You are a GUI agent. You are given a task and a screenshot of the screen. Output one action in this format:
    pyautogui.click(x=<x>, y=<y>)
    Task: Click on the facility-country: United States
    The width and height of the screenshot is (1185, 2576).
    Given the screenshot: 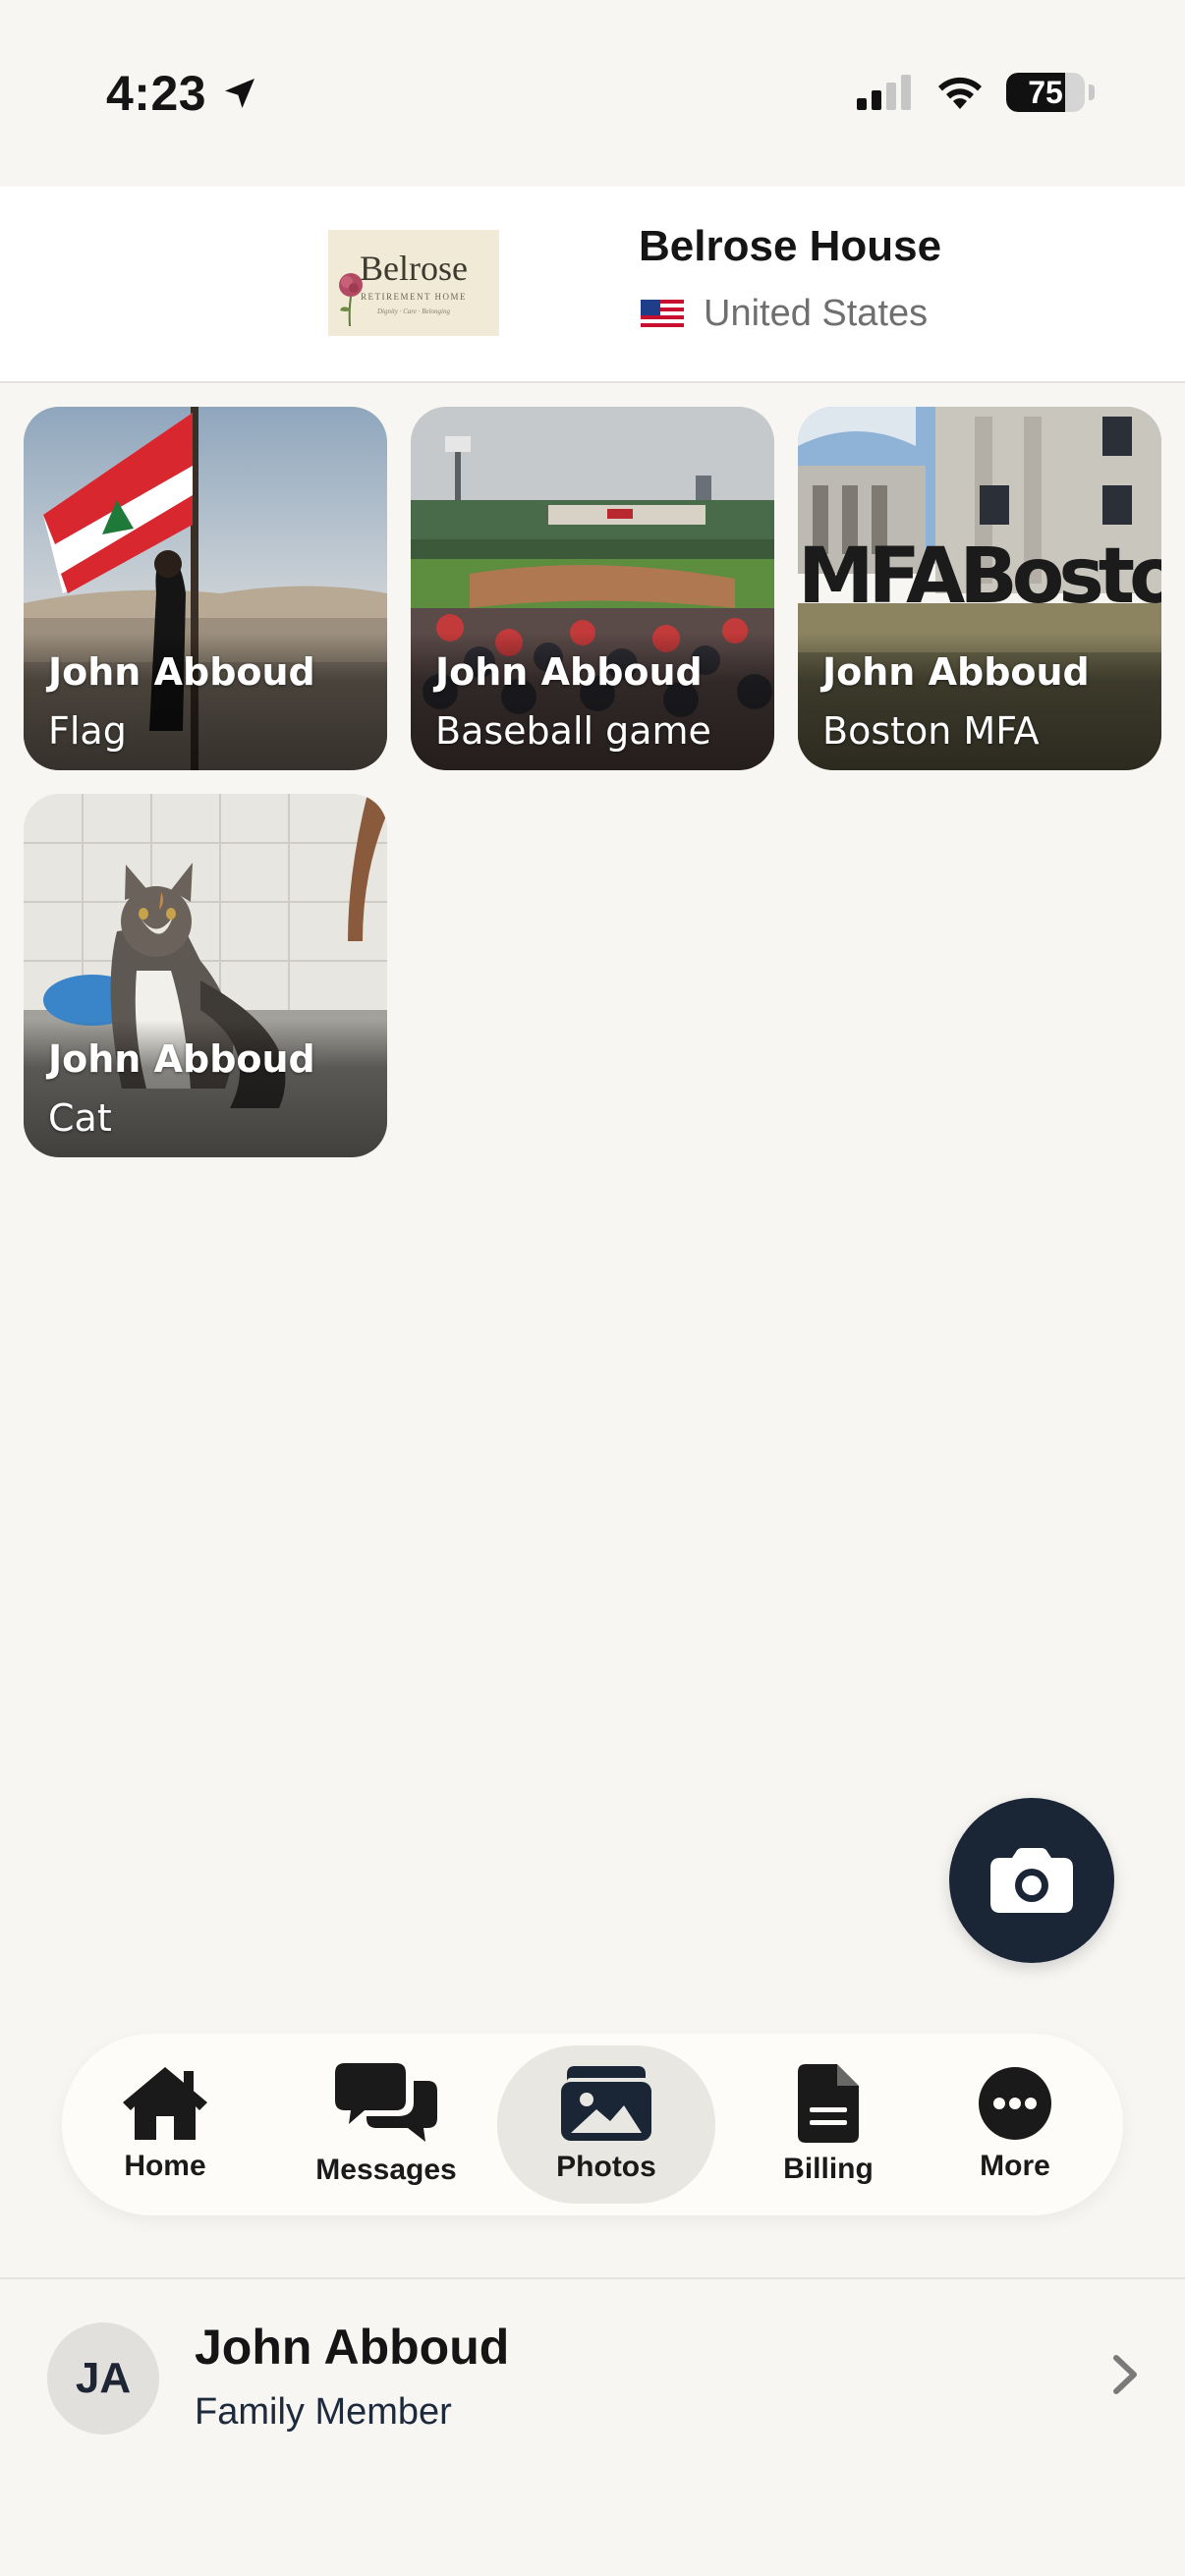 What is the action you would take?
    pyautogui.click(x=784, y=314)
    